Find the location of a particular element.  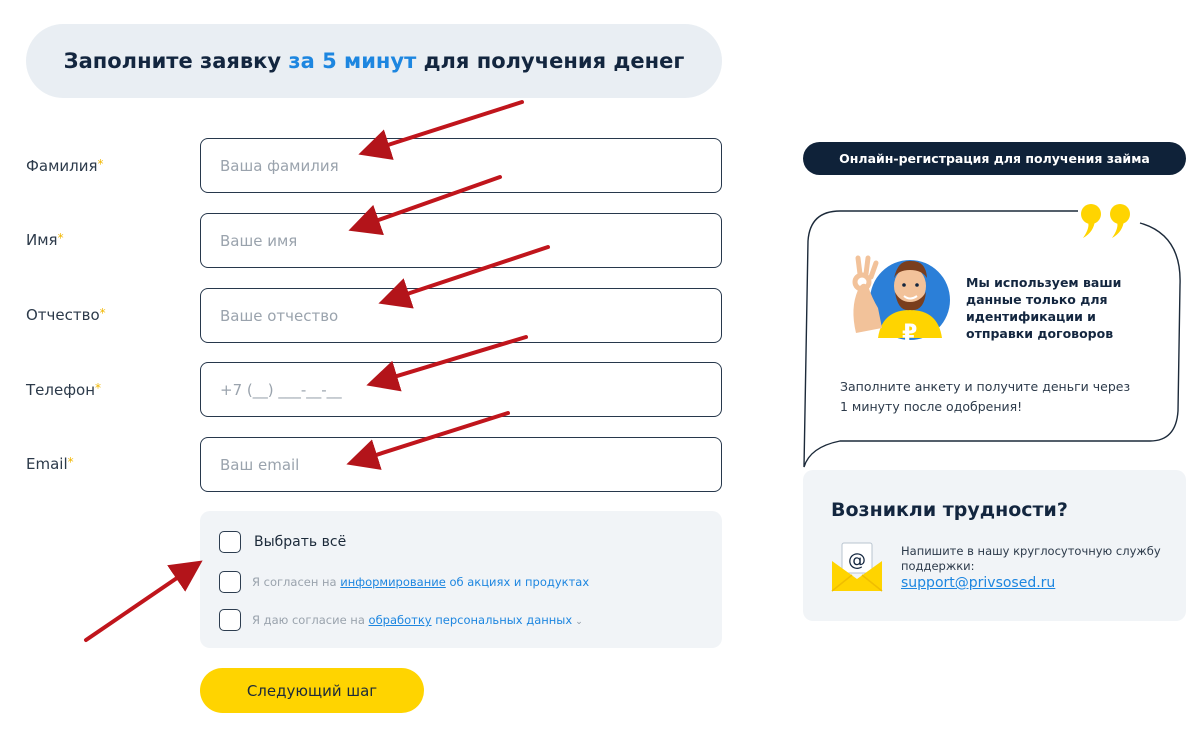

help-title: Возникли трудности? is located at coordinates (949, 510).